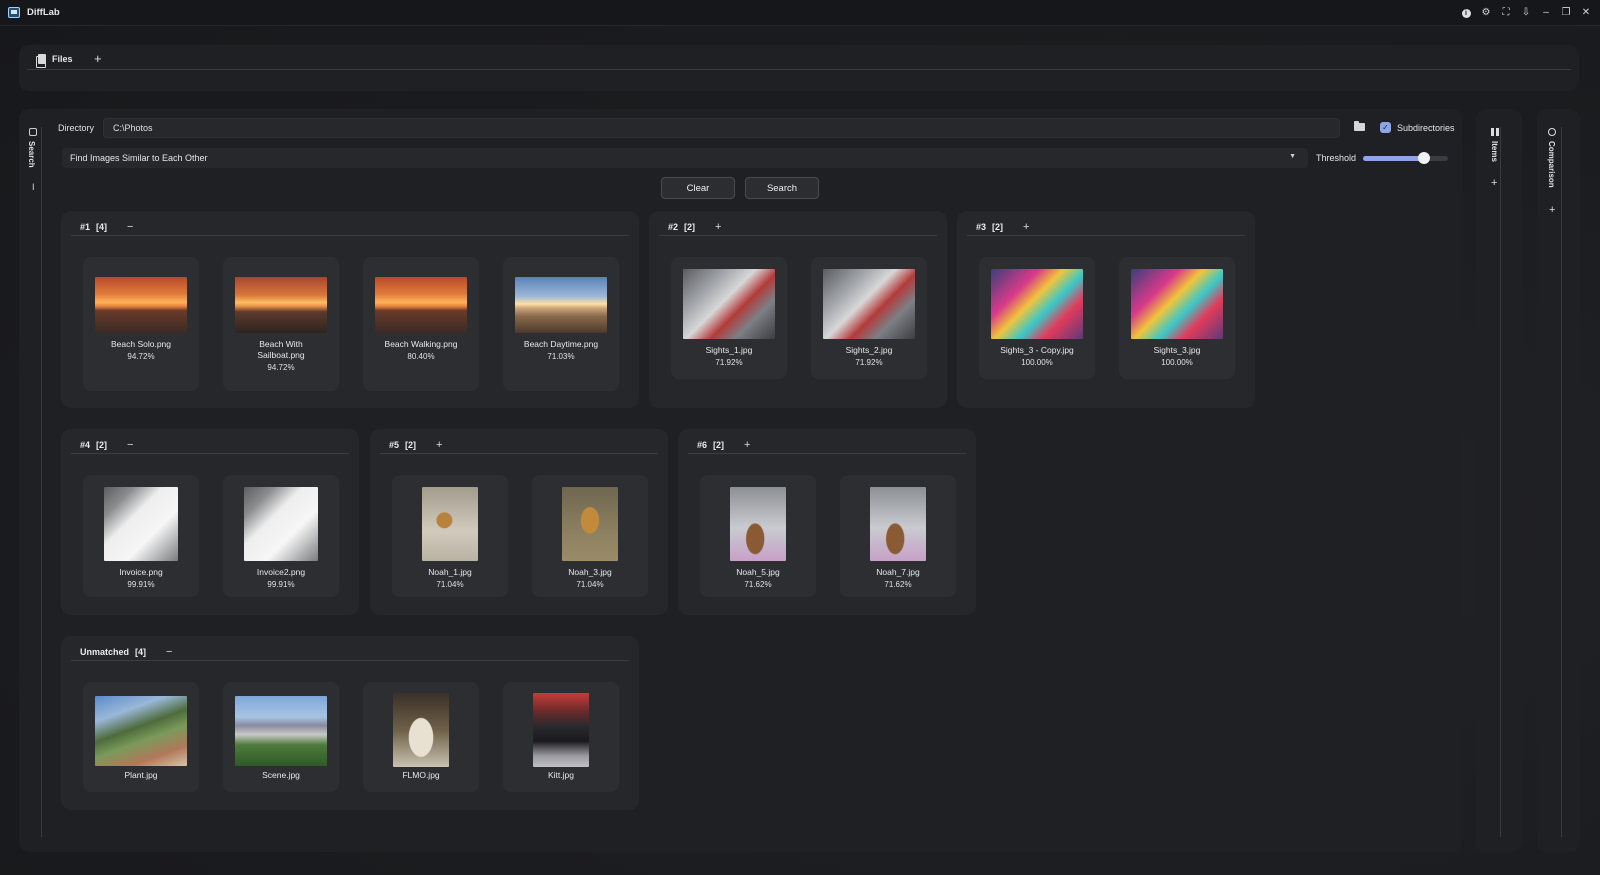 The image size is (1600, 875). I want to click on group-header: #5 [2] +, so click(415, 445).